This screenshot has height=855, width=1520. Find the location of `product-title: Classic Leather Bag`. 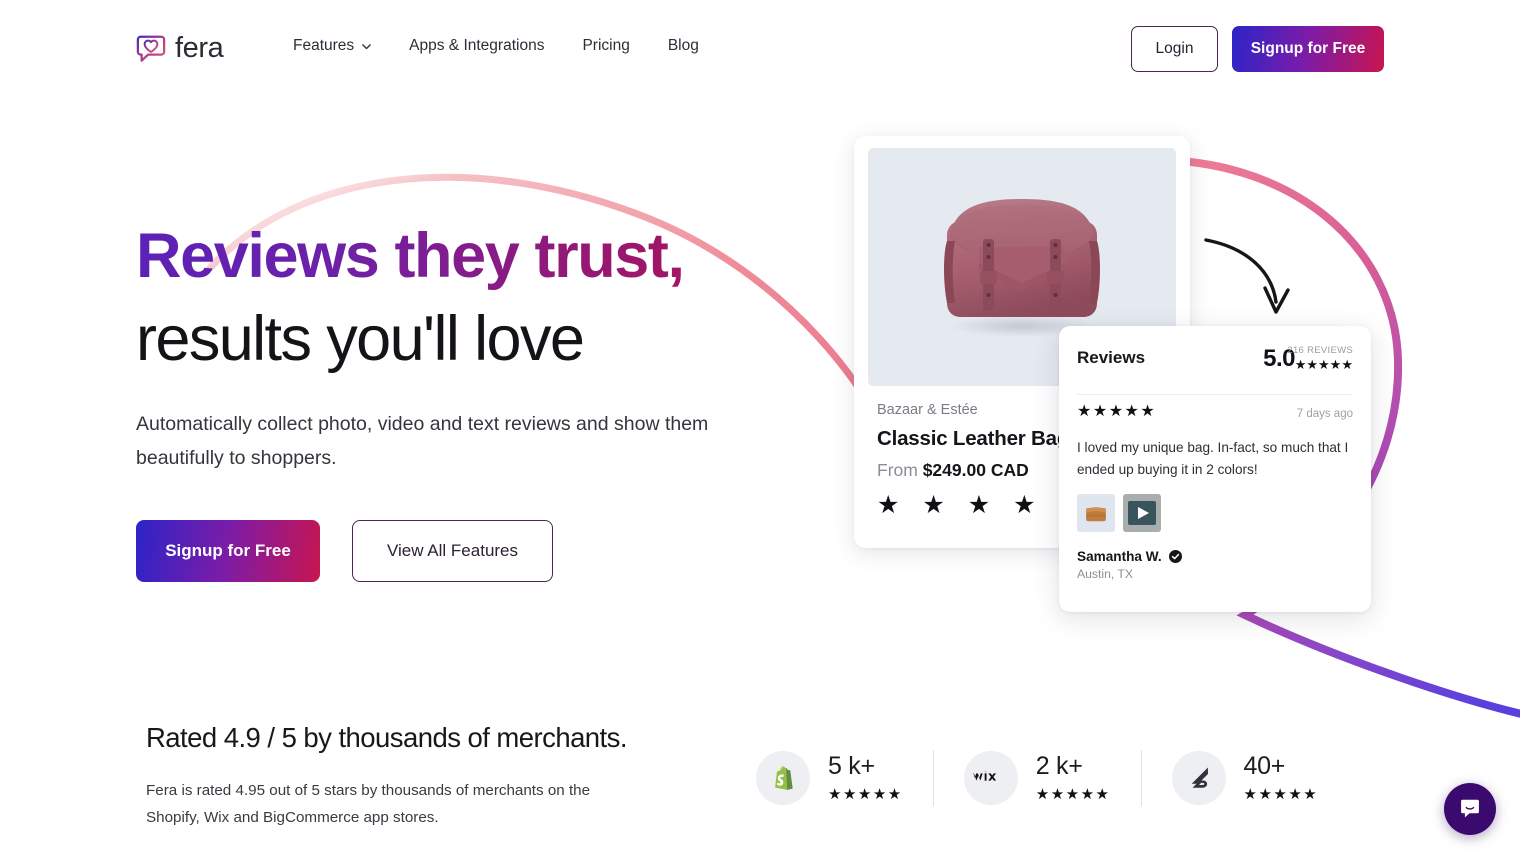

product-title: Classic Leather Bag is located at coordinates (973, 438).